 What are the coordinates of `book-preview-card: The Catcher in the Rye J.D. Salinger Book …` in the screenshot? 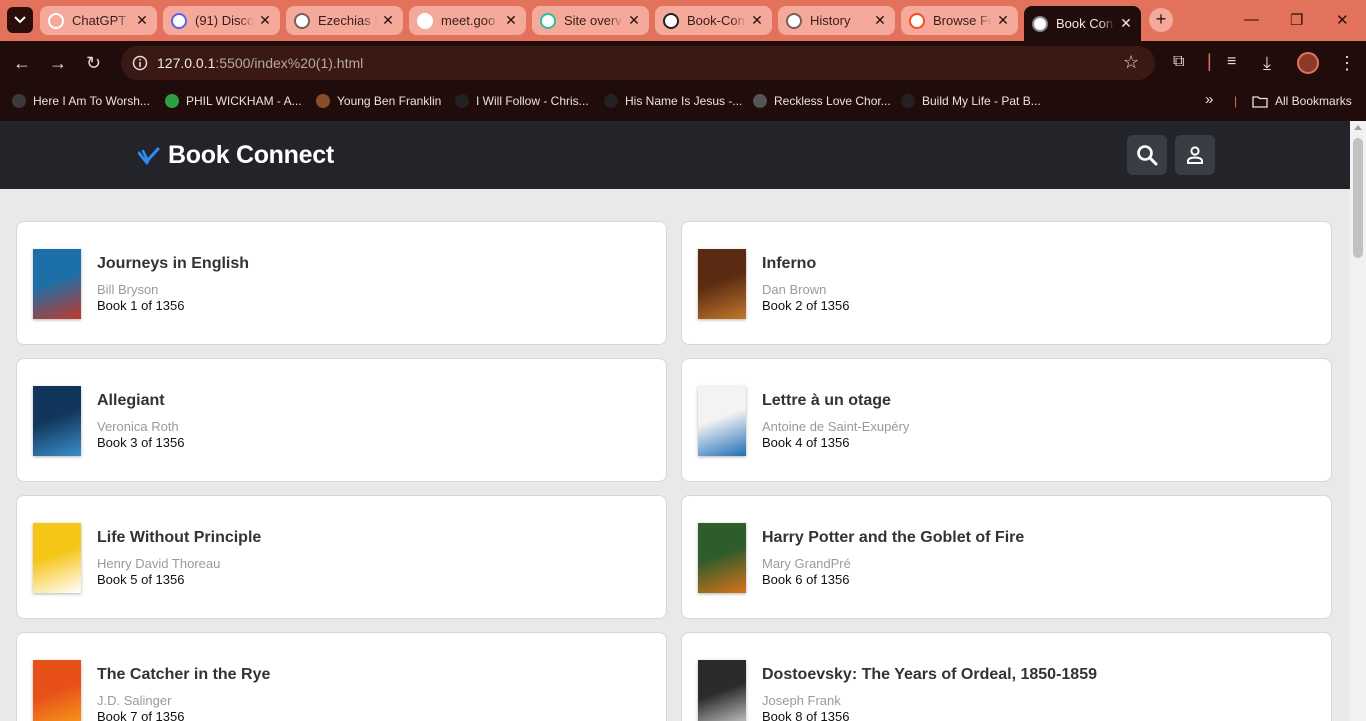 It's located at (341, 676).